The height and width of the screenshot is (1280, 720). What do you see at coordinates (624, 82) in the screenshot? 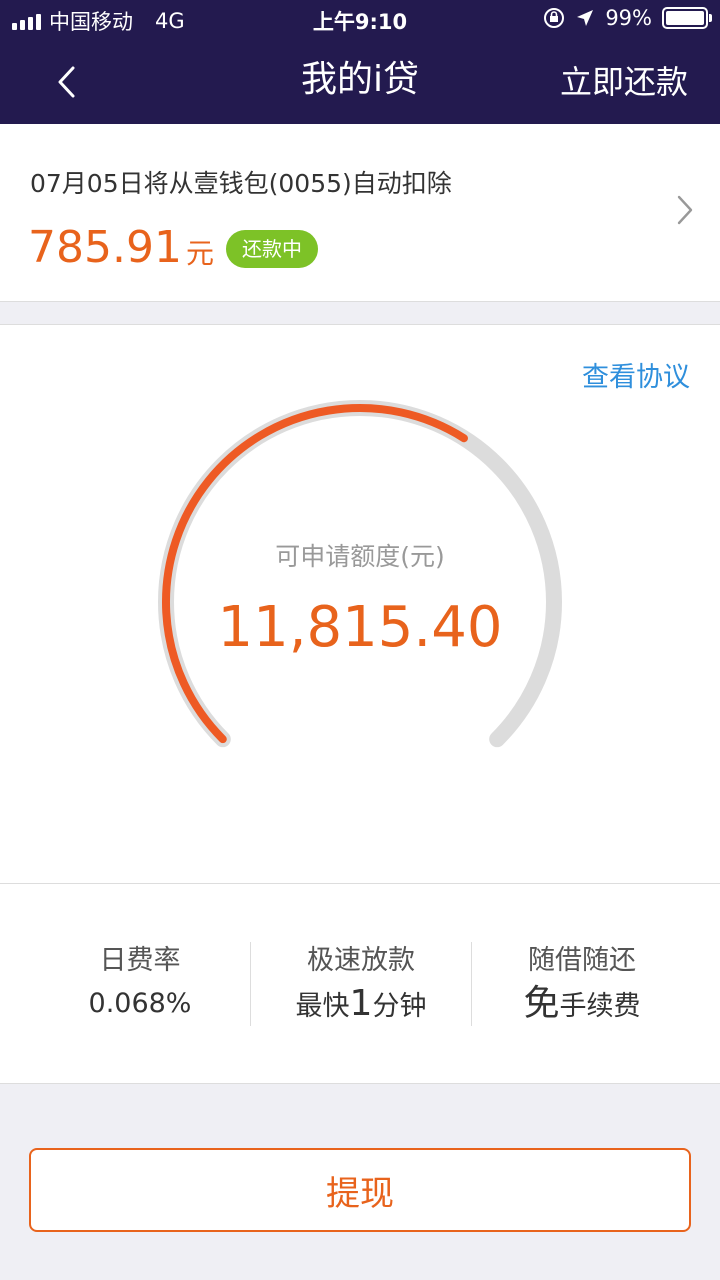
I see `repay-now-button: 立即还款` at bounding box center [624, 82].